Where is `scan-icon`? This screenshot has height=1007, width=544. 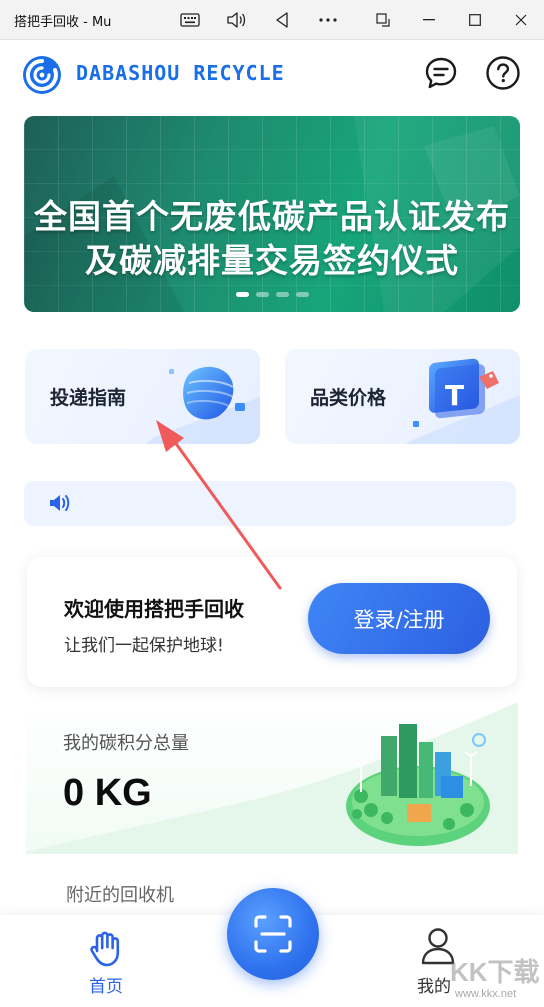
scan-icon is located at coordinates (273, 934).